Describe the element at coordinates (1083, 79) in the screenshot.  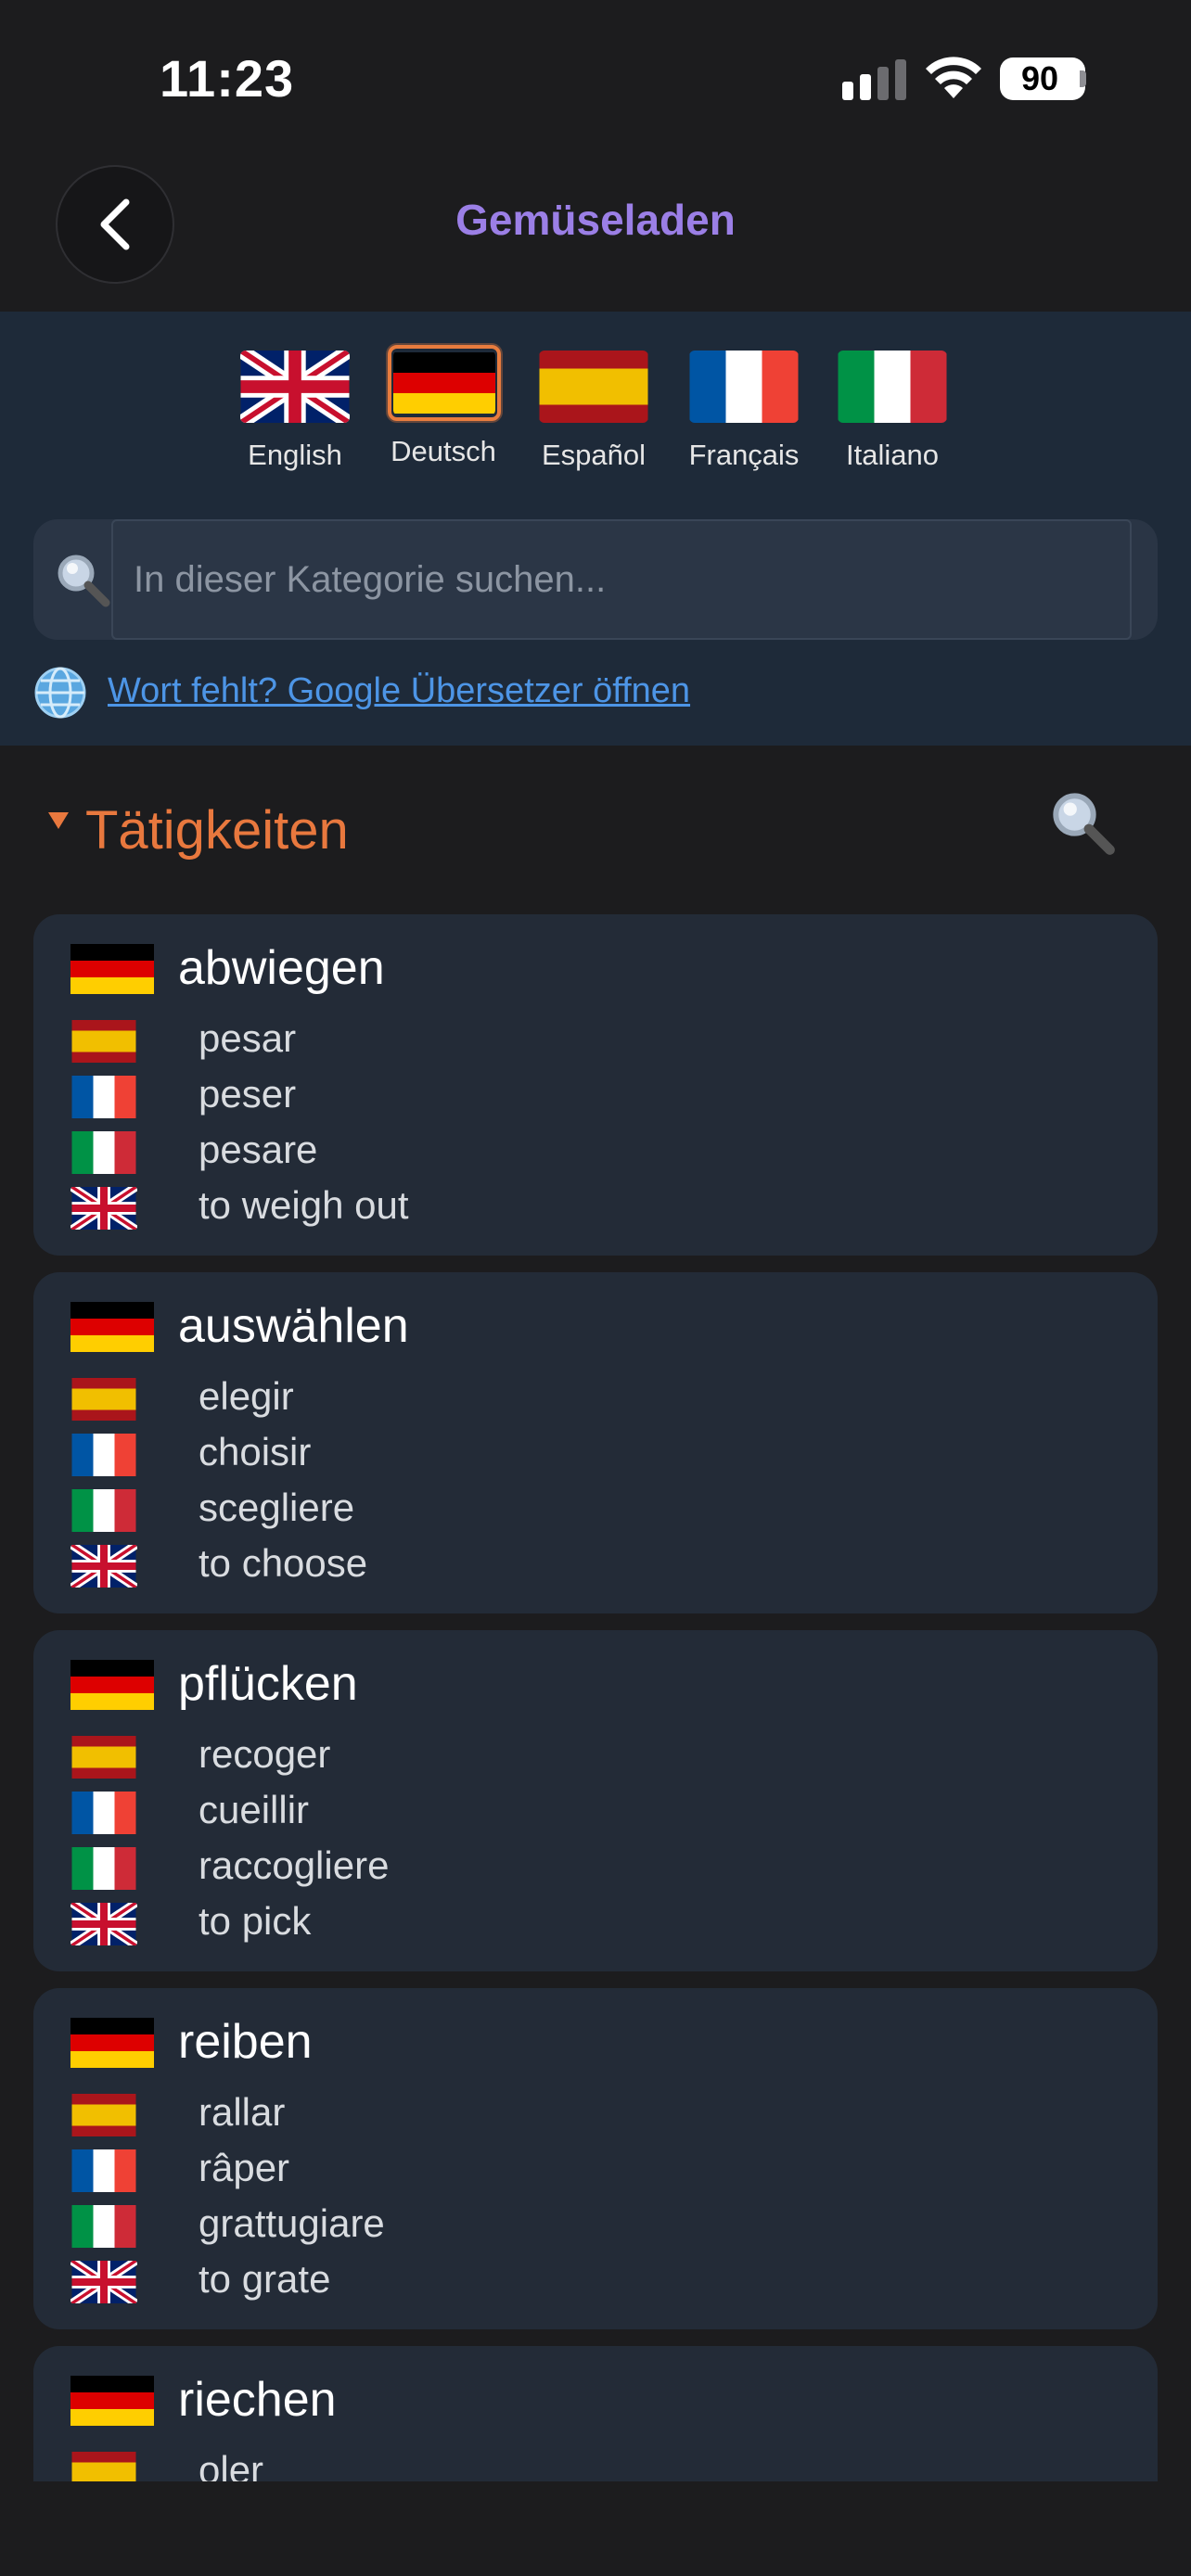
I see `battery-tip` at that location.